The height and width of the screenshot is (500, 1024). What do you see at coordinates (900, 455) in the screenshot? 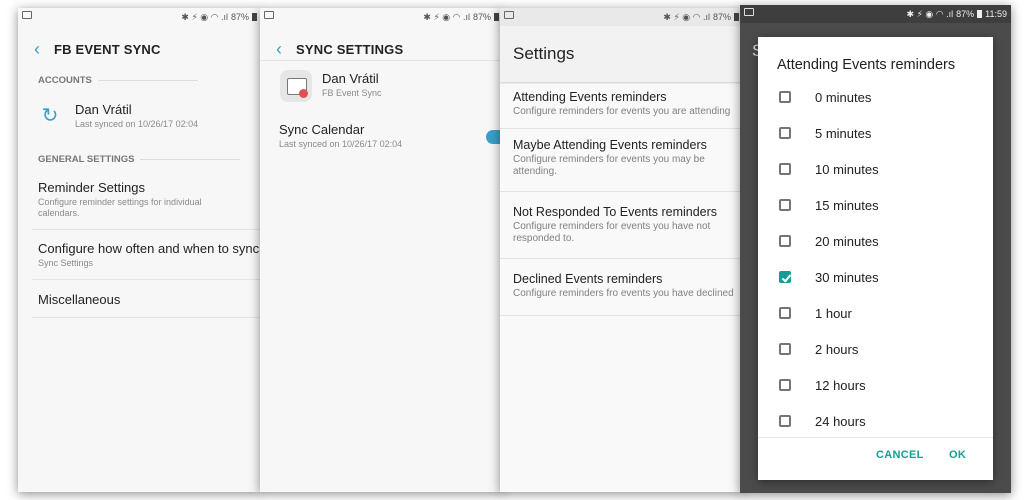
I see `cancel-button: CANCEL` at bounding box center [900, 455].